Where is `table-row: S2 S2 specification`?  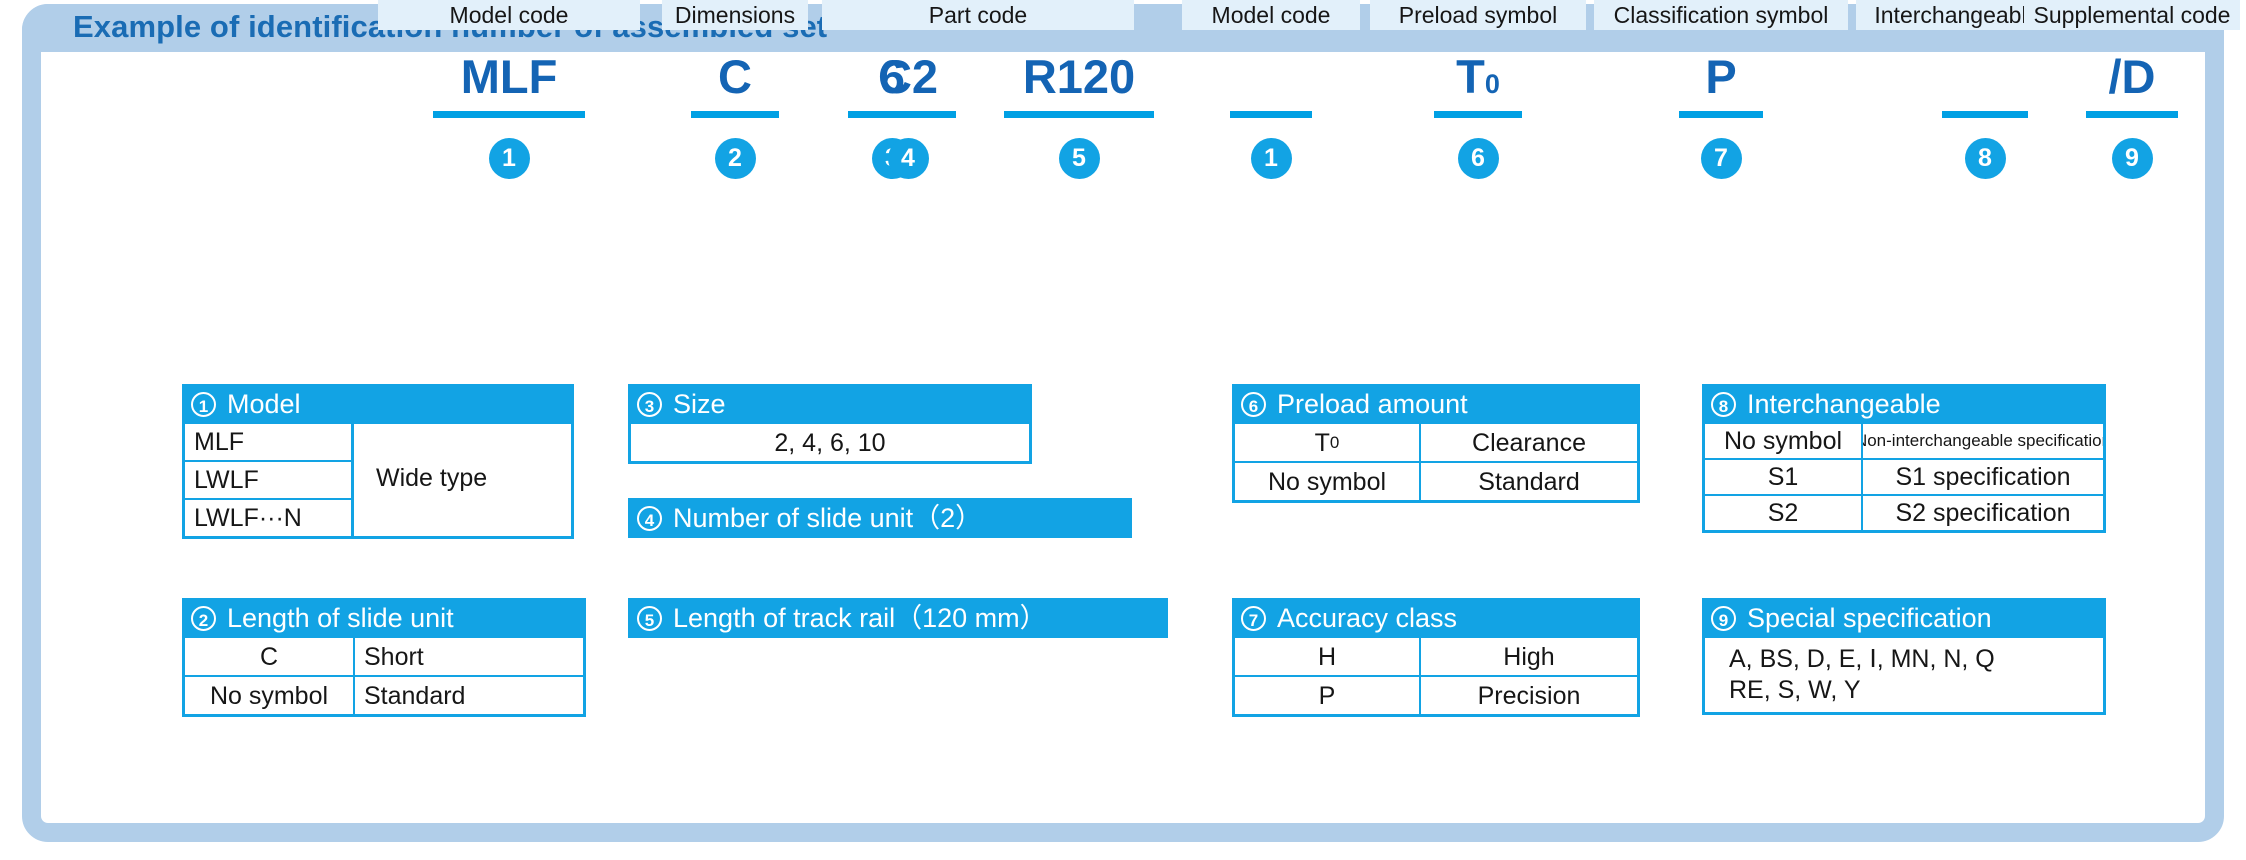
table-row: S2 S2 specification is located at coordinates (1904, 513).